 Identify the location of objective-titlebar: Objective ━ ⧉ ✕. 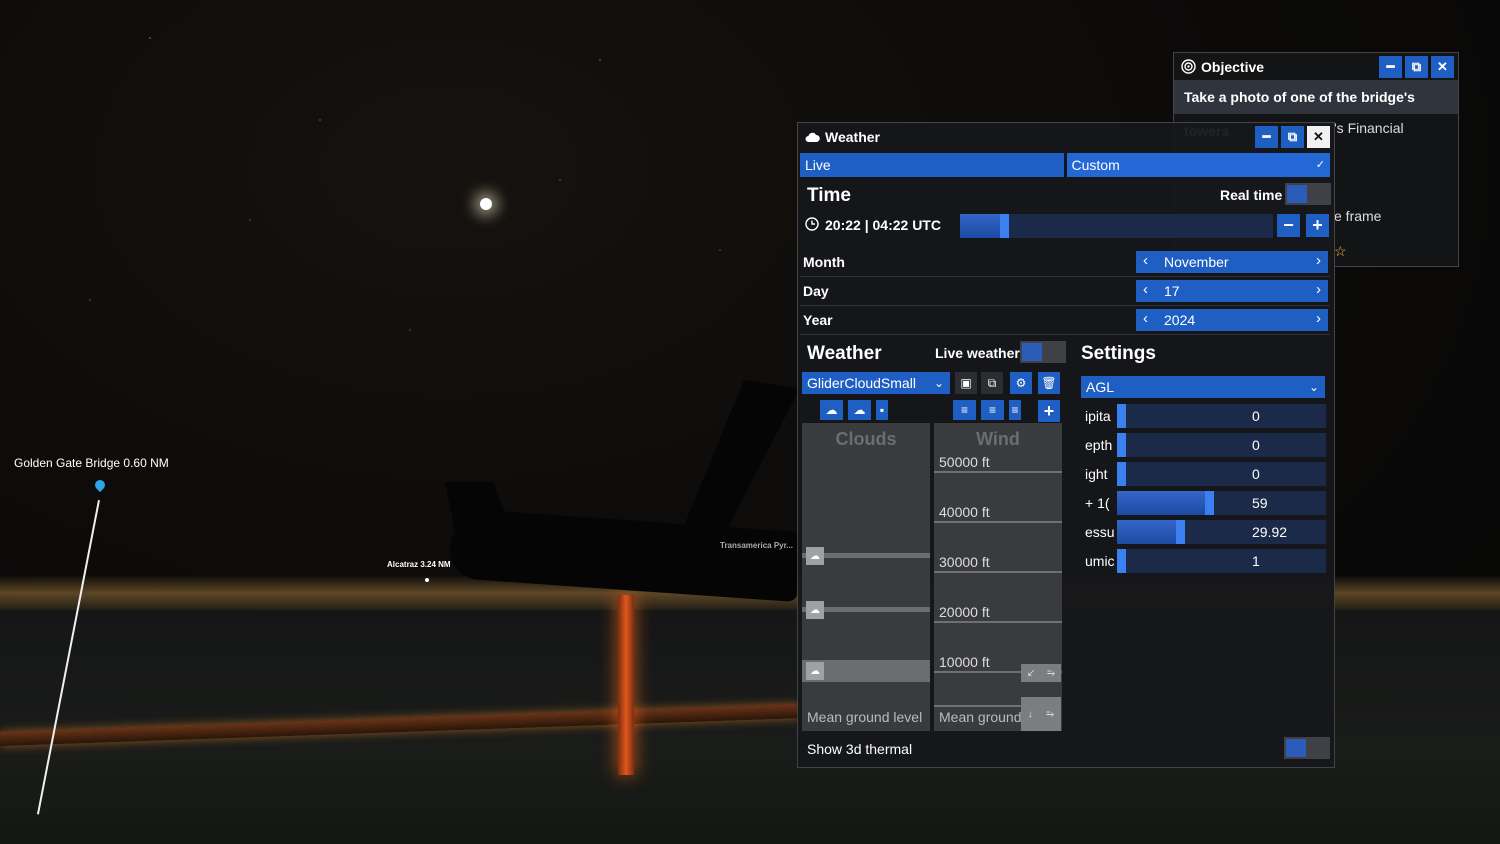
(1316, 66).